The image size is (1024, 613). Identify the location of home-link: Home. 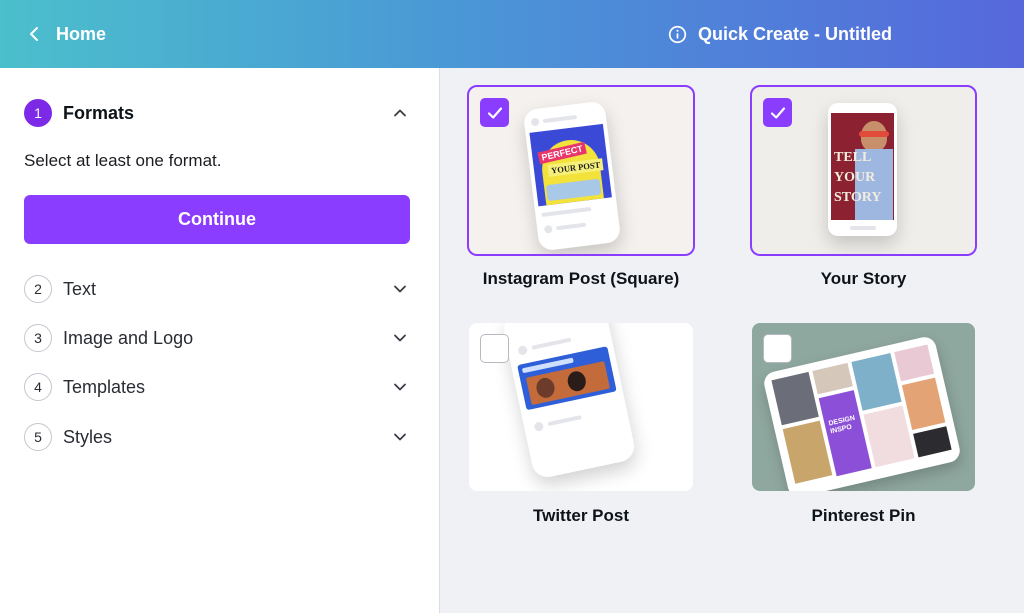
(66, 34).